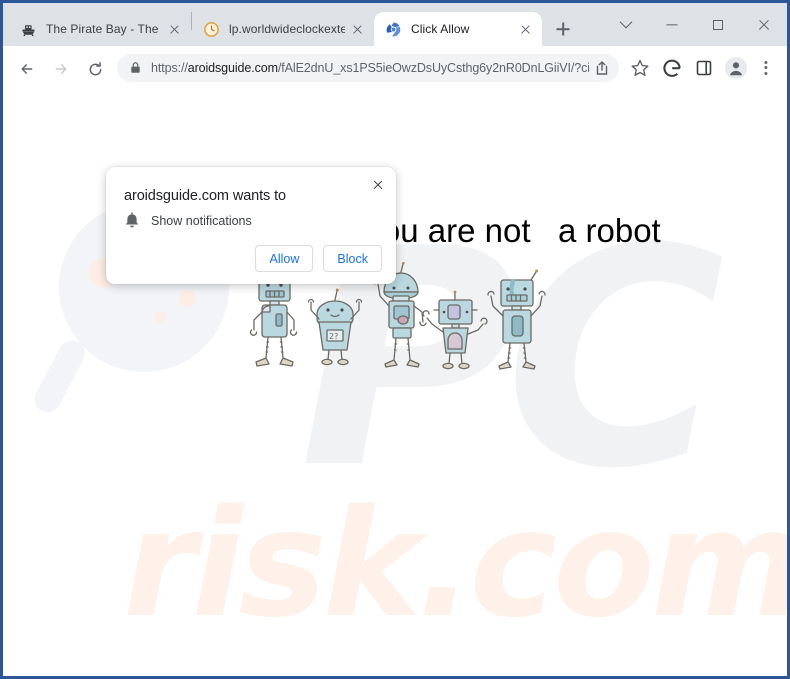 The width and height of the screenshot is (790, 679). What do you see at coordinates (672, 68) in the screenshot?
I see `google-g-icon` at bounding box center [672, 68].